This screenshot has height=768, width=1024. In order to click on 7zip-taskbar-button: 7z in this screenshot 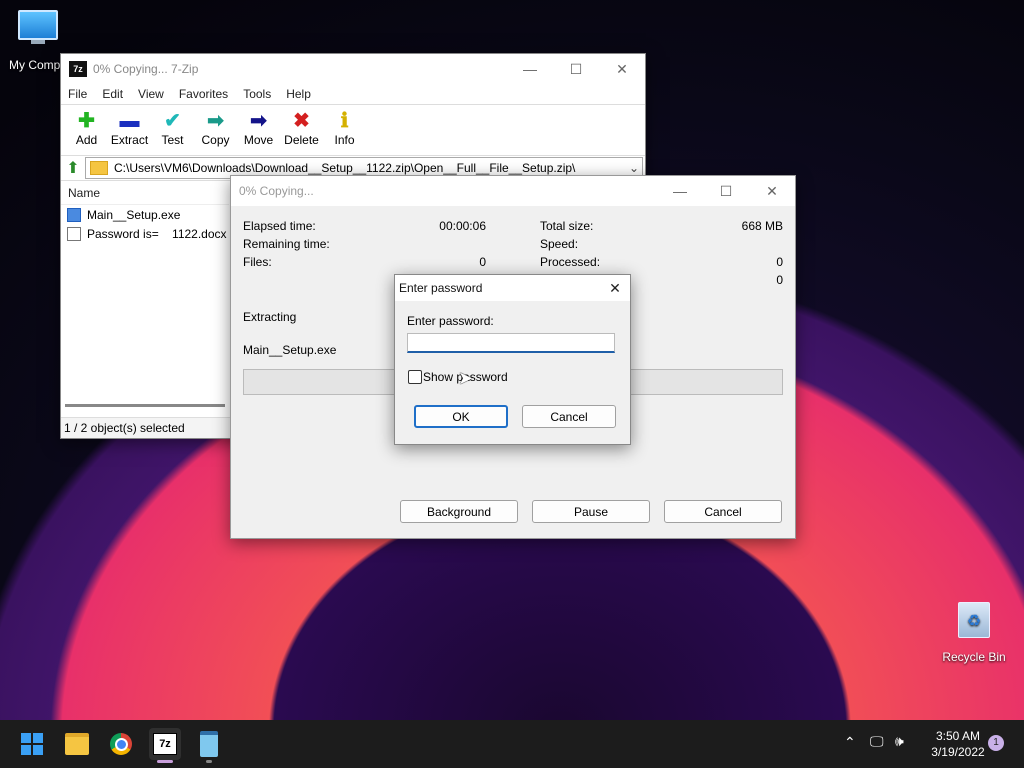, I will do `click(165, 745)`.